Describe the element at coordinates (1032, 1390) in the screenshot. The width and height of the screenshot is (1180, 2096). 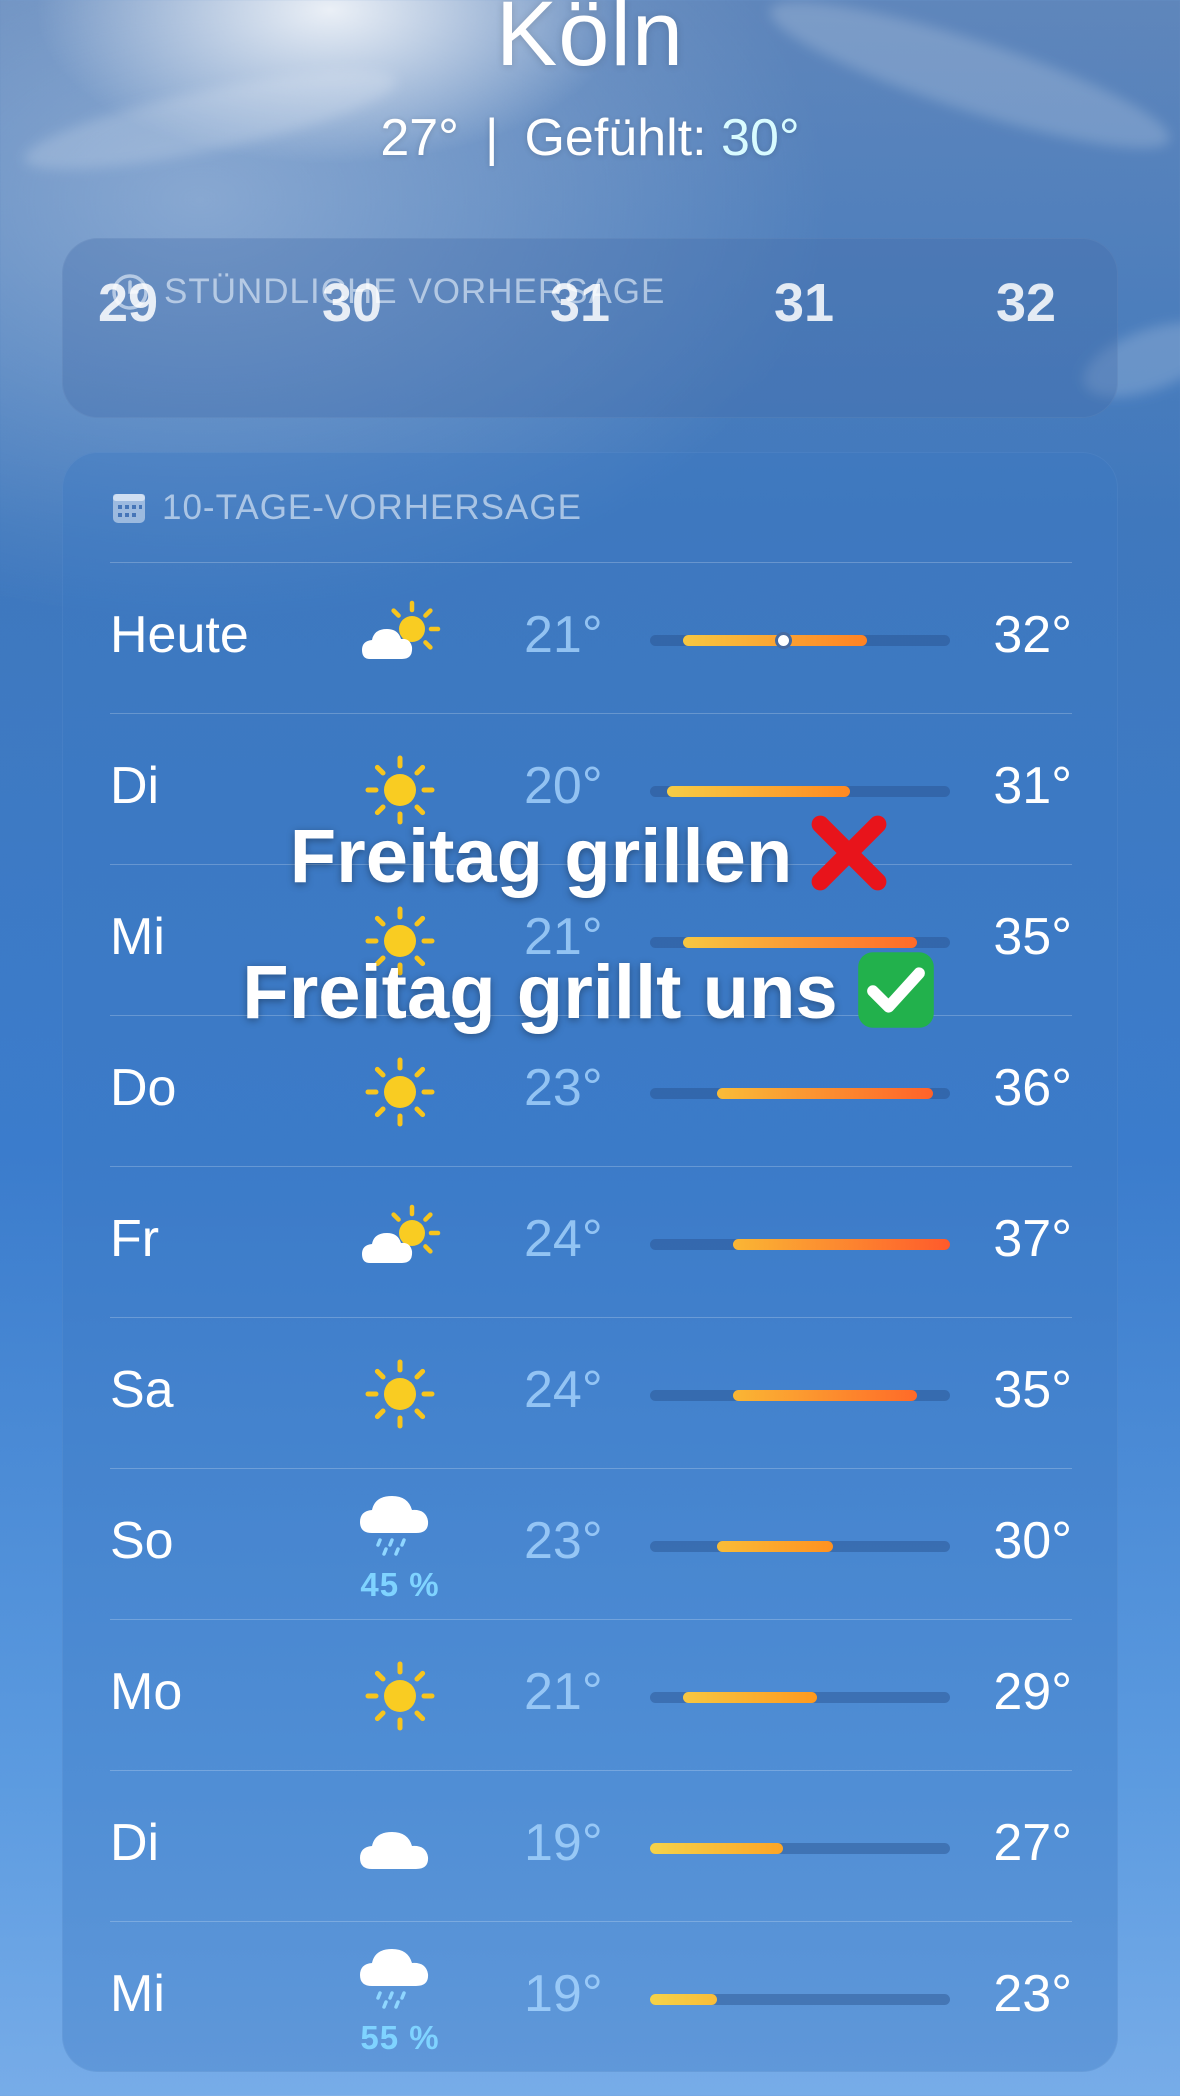
I see `high-temperature: 35°` at that location.